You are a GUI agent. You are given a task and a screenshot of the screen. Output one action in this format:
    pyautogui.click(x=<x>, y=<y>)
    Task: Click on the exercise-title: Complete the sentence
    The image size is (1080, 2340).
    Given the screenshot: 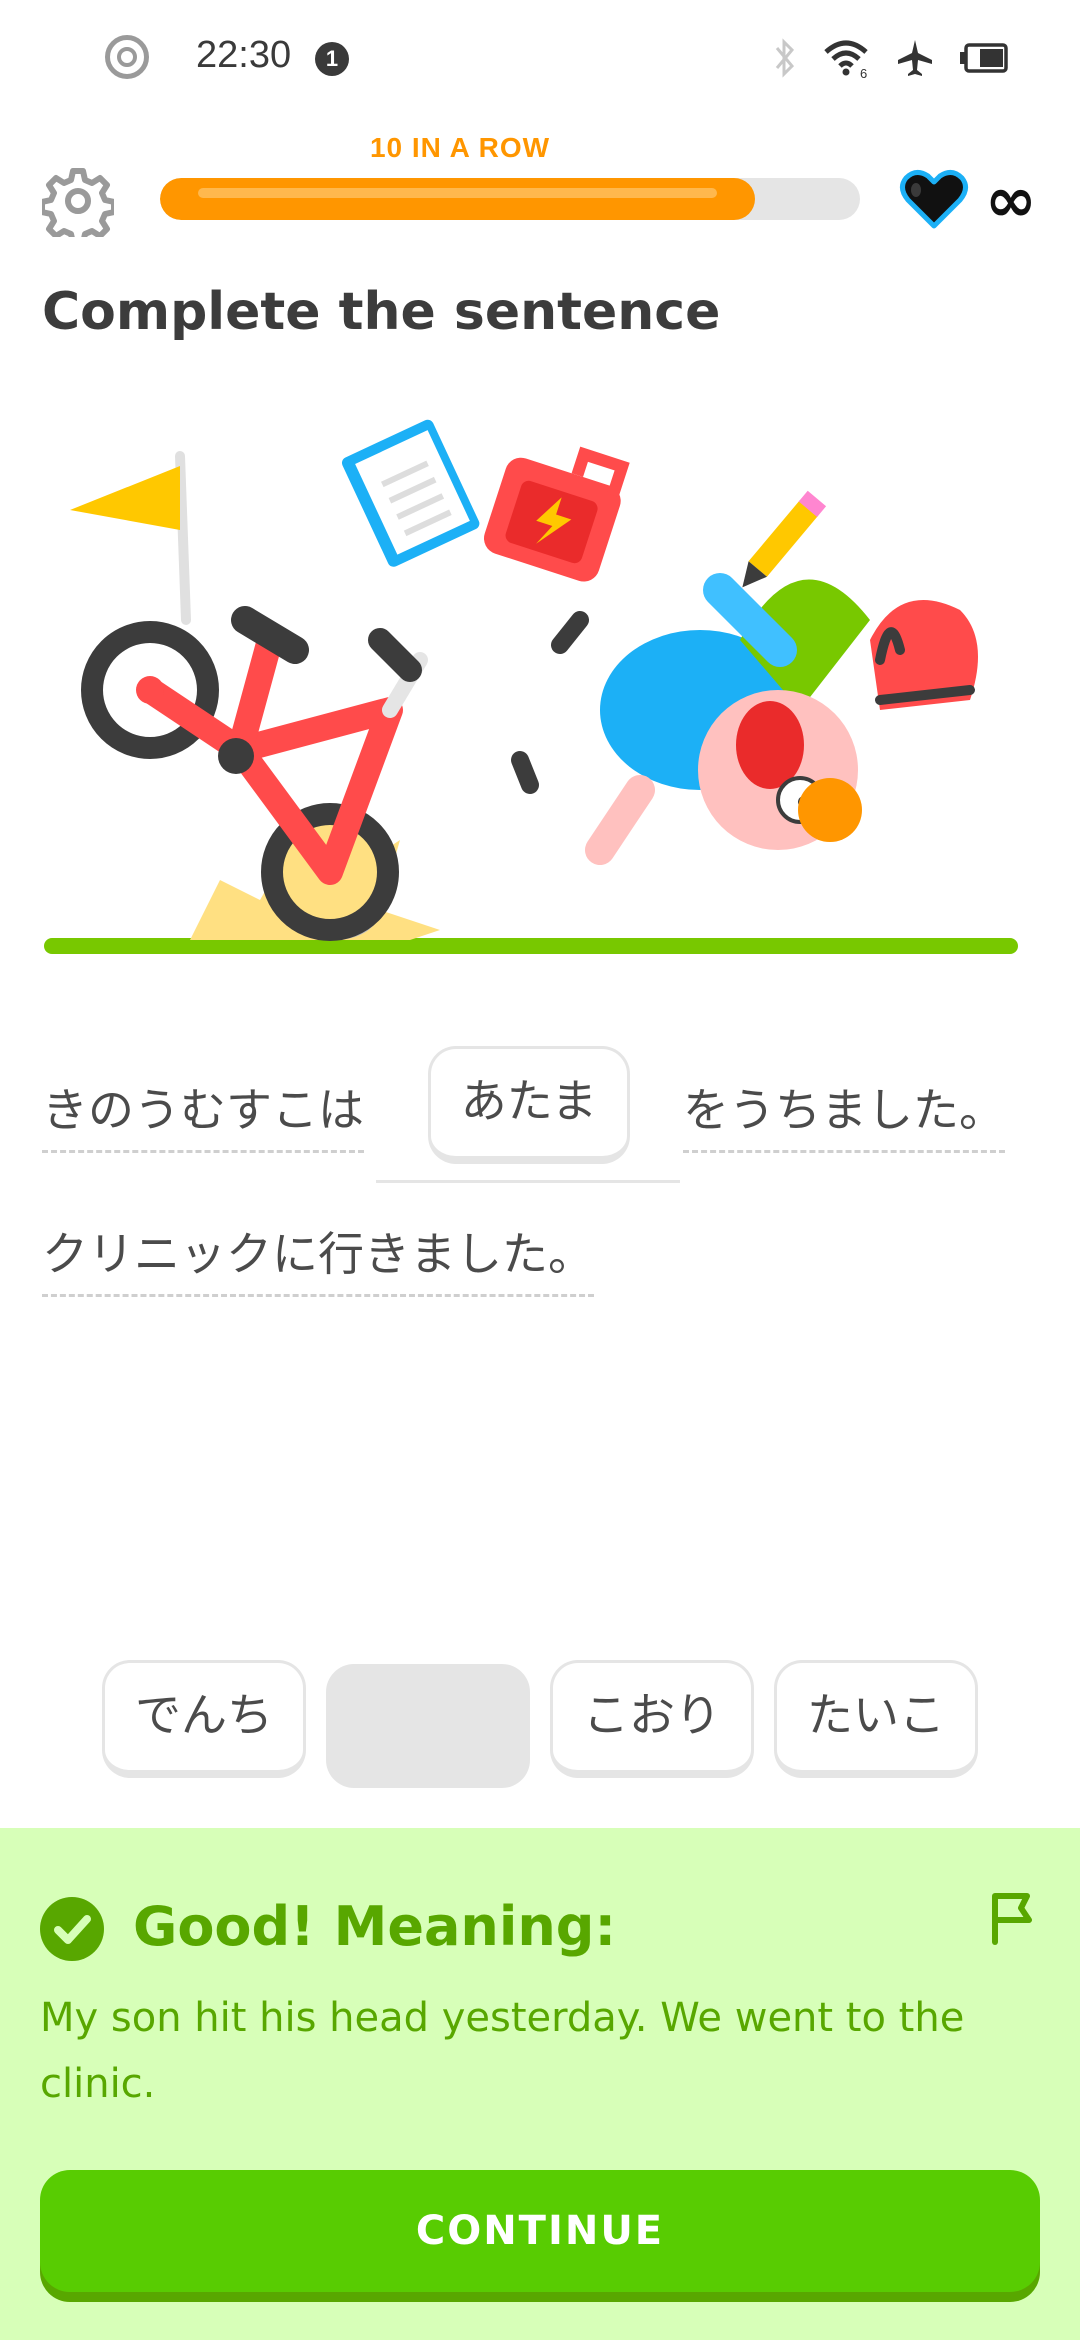 What is the action you would take?
    pyautogui.click(x=381, y=312)
    